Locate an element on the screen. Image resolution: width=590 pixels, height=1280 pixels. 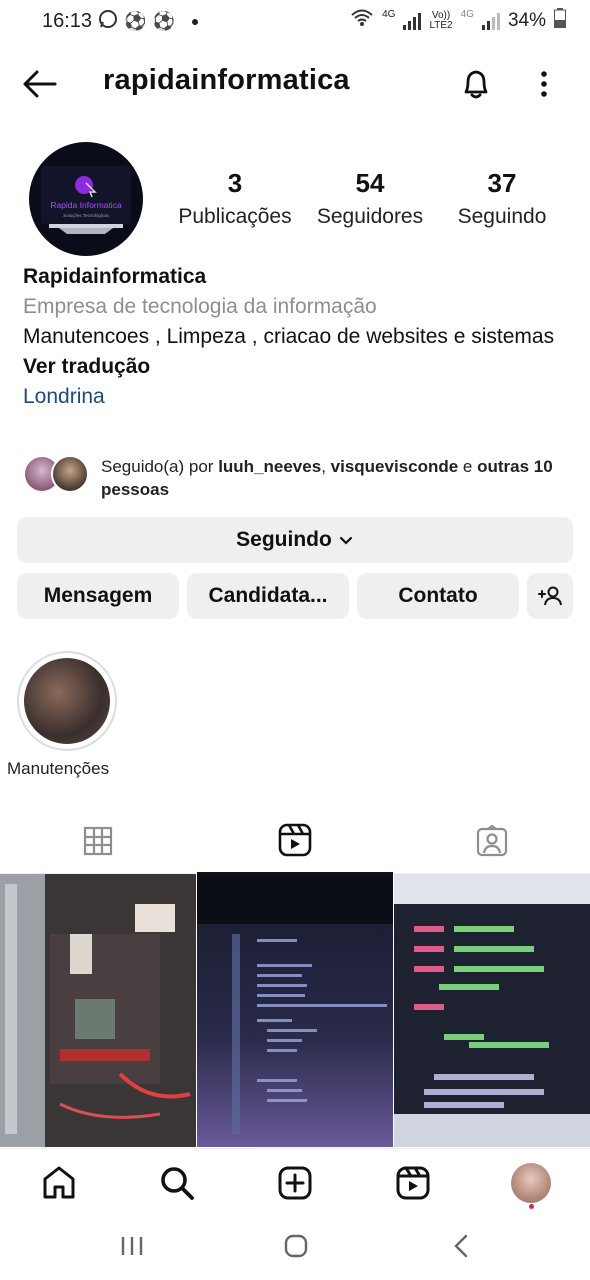
recent-apps-button is located at coordinates (132, 1248).